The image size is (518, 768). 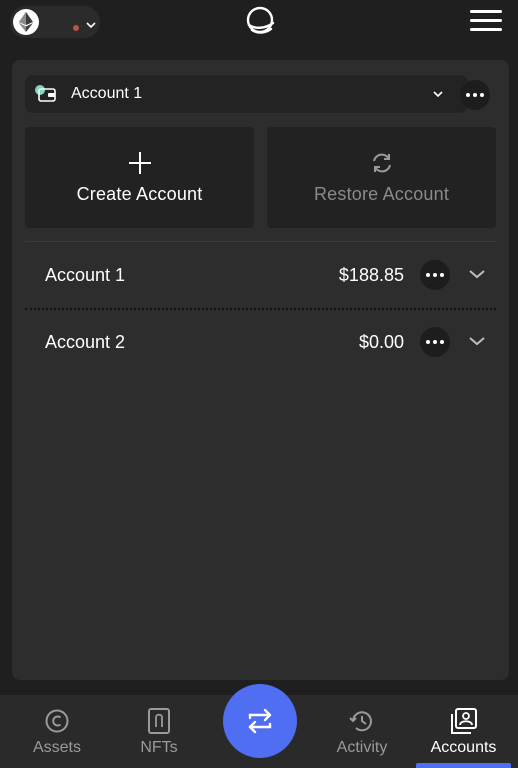 What do you see at coordinates (381, 163) in the screenshot?
I see `refresh-icon` at bounding box center [381, 163].